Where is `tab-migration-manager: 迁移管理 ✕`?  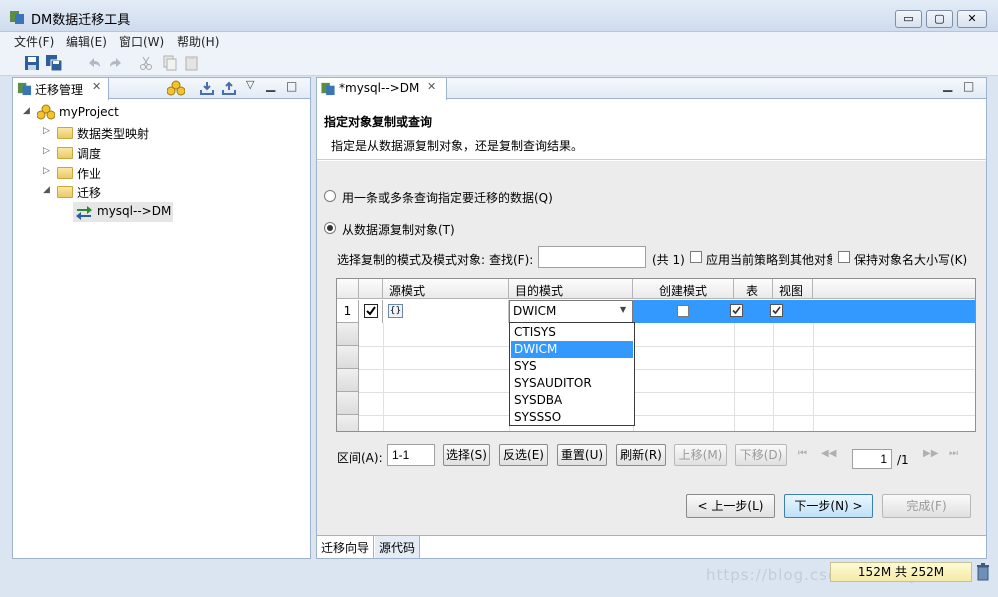 tab-migration-manager: 迁移管理 ✕ is located at coordinates (61, 89).